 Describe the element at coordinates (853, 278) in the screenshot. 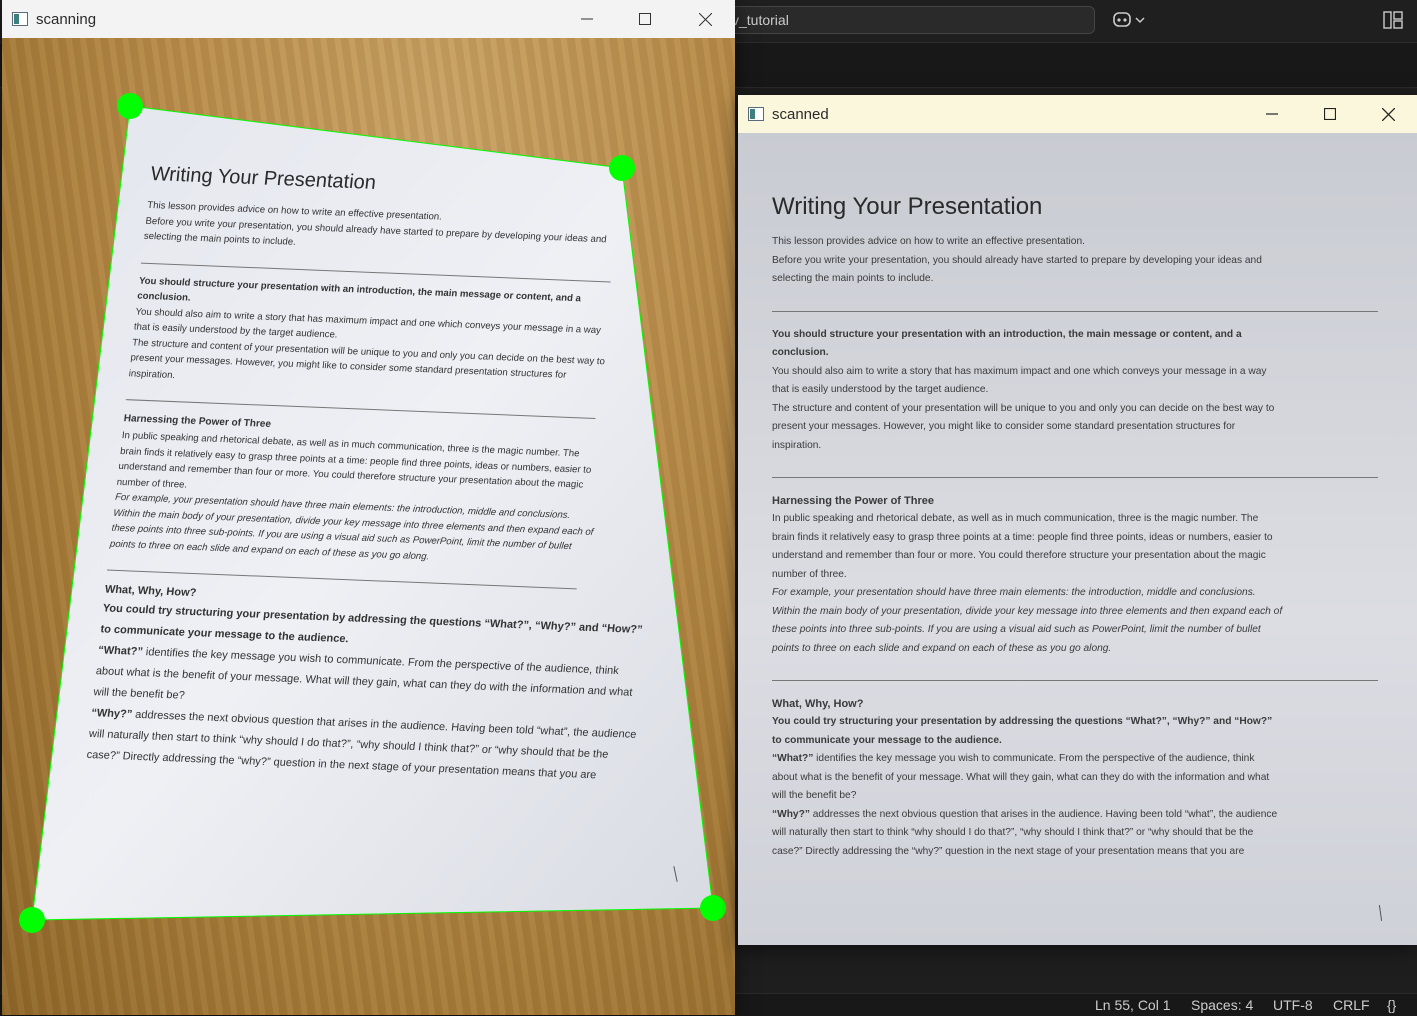

I see `doc-intro-3: selecting the main points to include.` at that location.